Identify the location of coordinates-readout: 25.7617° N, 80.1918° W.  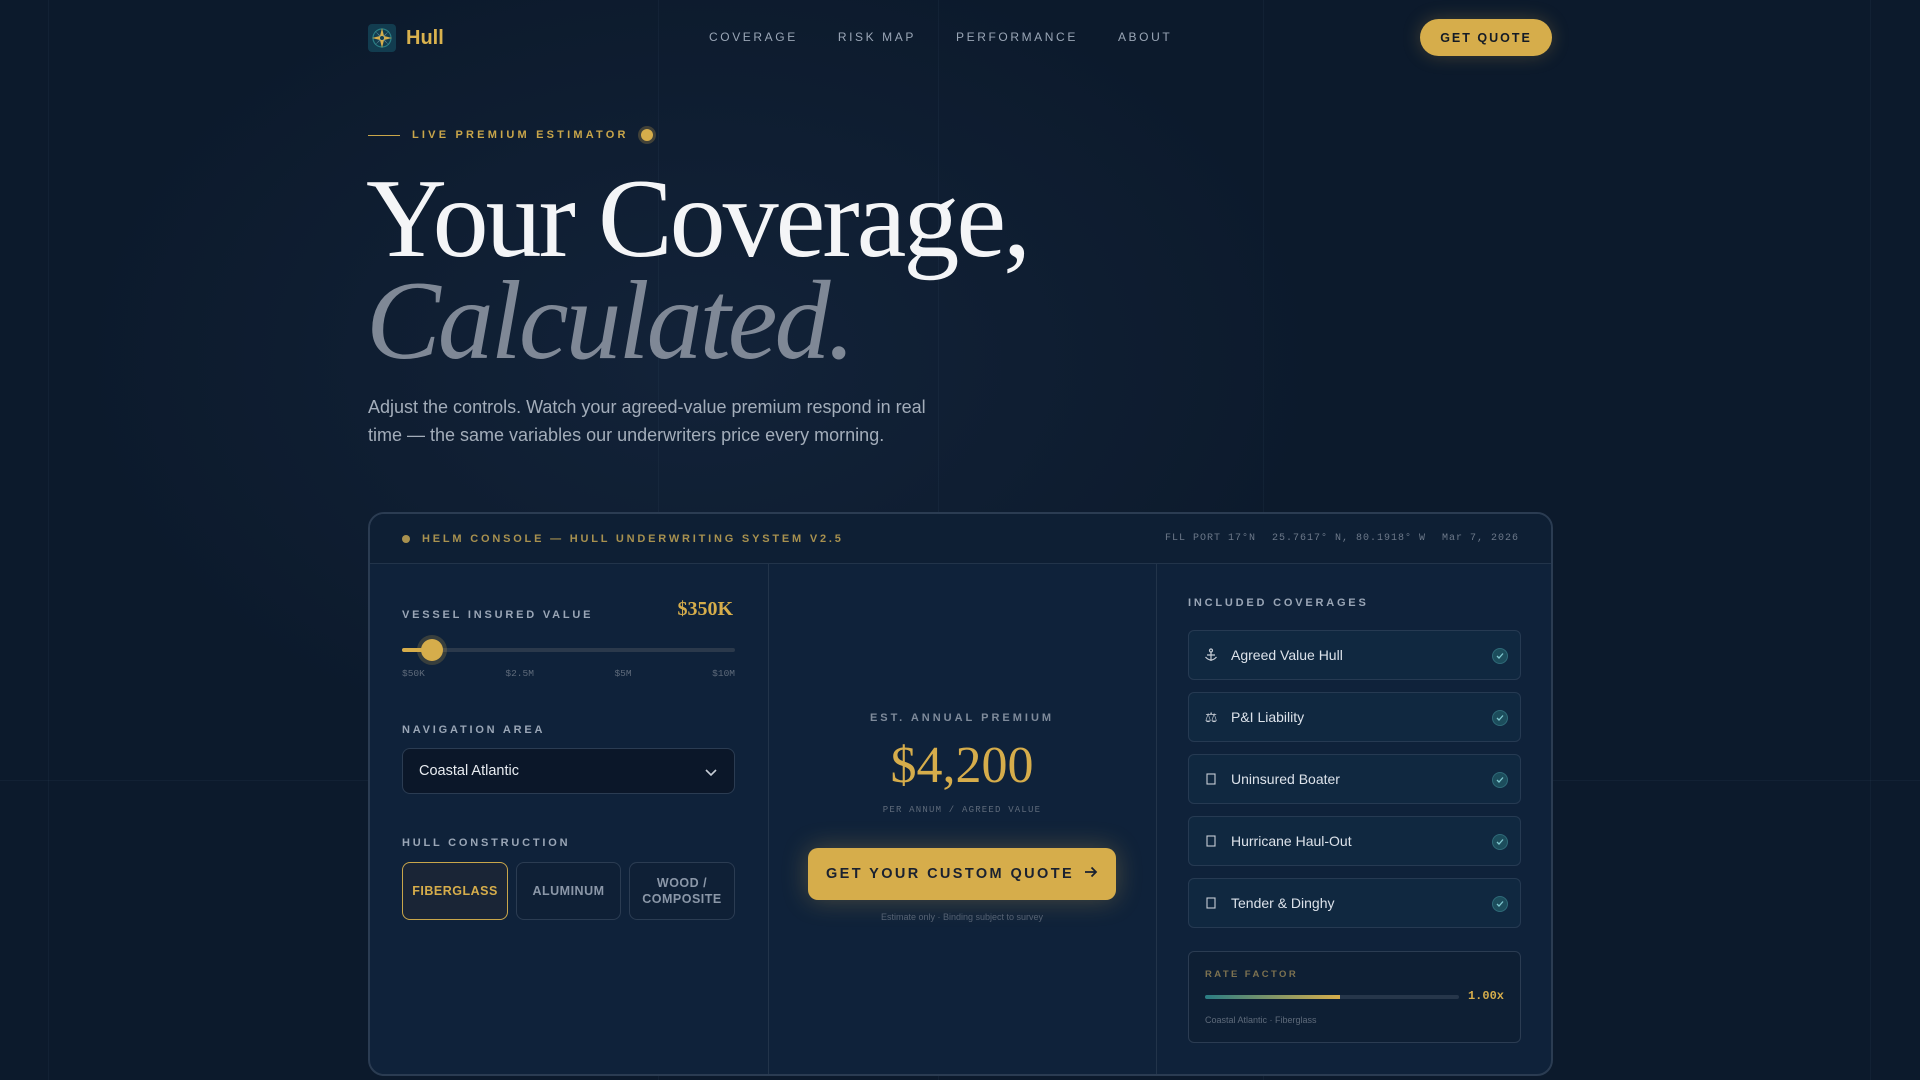
(1348, 538).